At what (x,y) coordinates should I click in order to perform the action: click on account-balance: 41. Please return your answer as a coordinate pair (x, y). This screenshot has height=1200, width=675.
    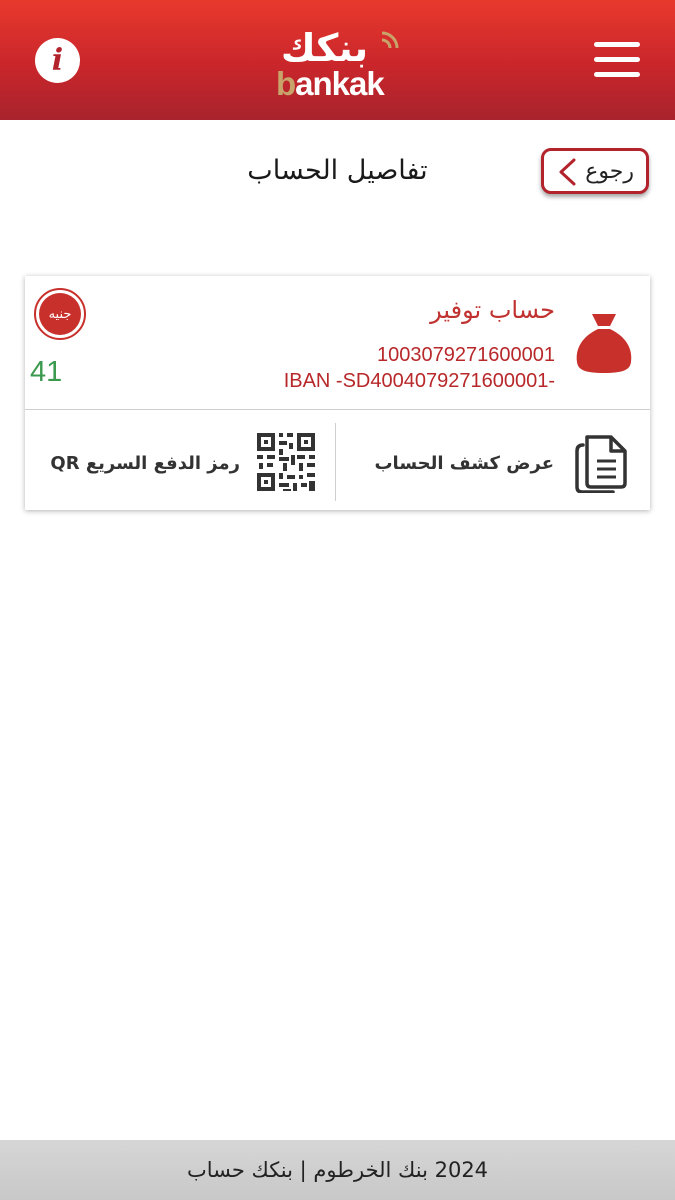
    Looking at the image, I should click on (46, 372).